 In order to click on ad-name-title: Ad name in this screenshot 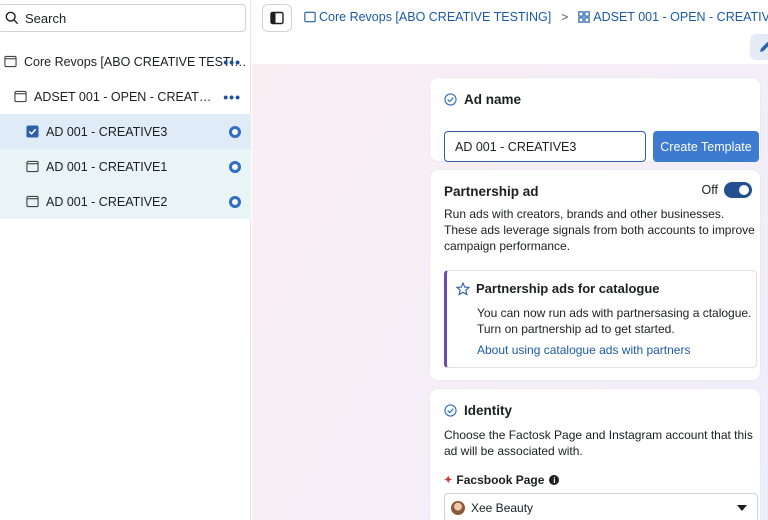, I will do `click(482, 99)`.